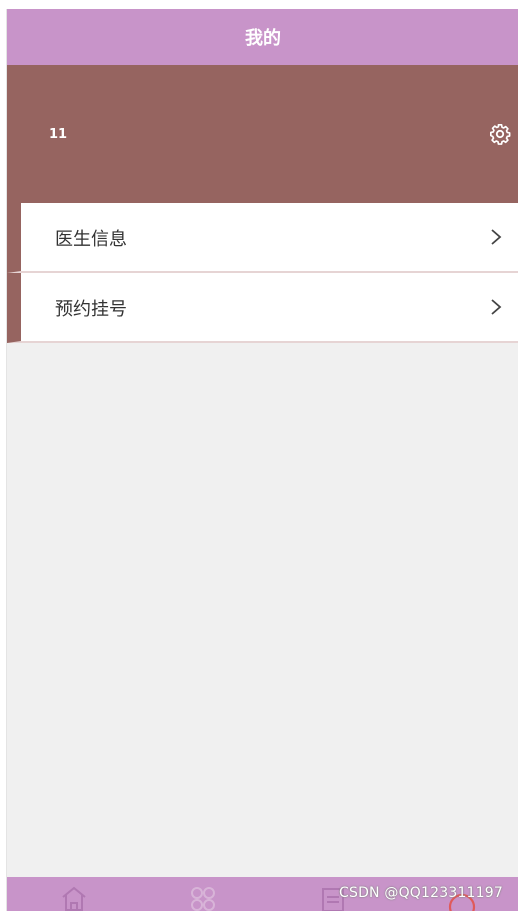 This screenshot has height=911, width=518. I want to click on menu-item-label: 预约挂号, so click(91, 309).